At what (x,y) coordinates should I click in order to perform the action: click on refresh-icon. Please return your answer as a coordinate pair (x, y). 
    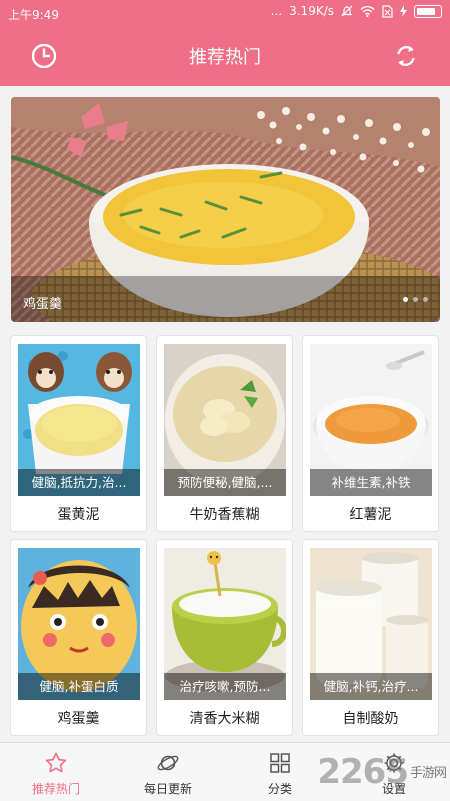
    Looking at the image, I should click on (406, 56).